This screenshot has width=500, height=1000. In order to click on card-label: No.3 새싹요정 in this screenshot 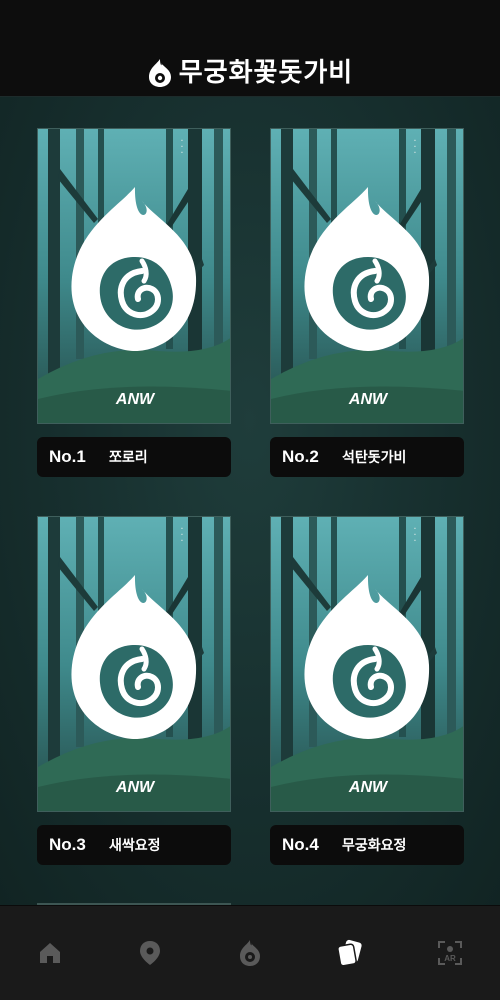, I will do `click(134, 845)`.